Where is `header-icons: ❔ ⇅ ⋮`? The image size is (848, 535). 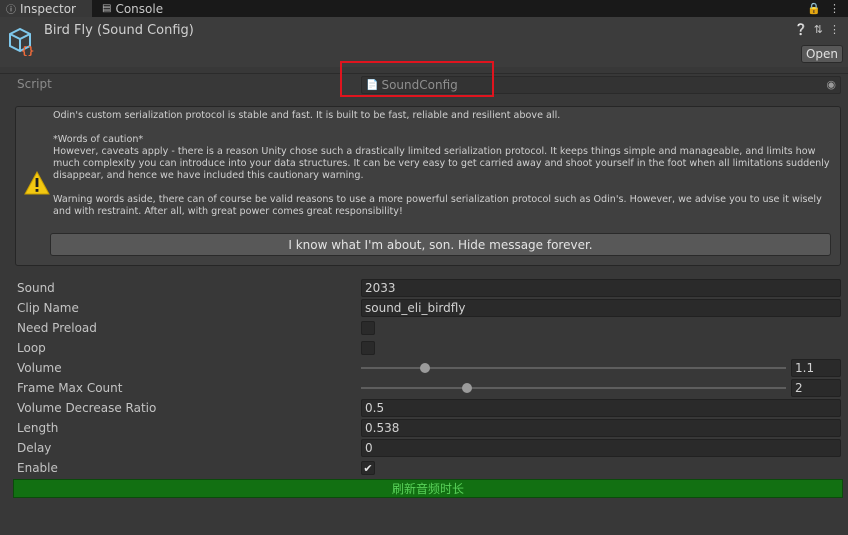 header-icons: ❔ ⇅ ⋮ is located at coordinates (817, 29).